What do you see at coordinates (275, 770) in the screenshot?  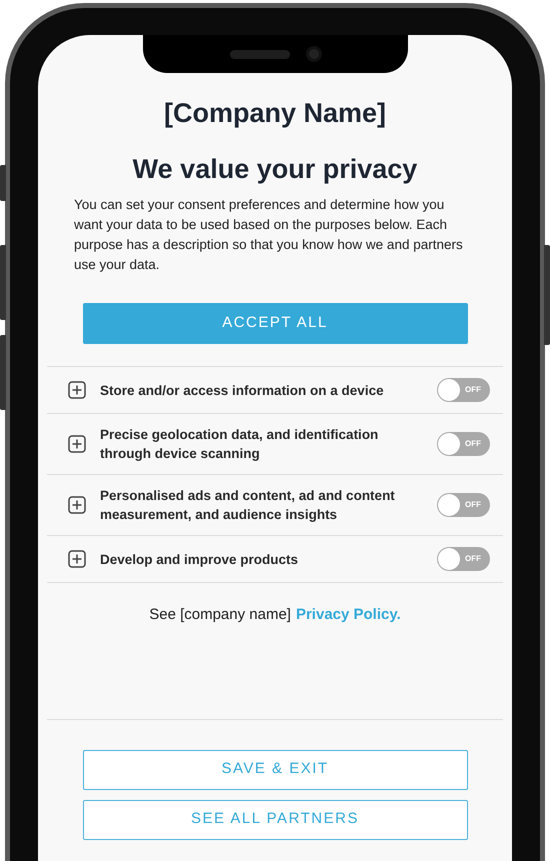 I see `outline-button: SAVE & EXIT` at bounding box center [275, 770].